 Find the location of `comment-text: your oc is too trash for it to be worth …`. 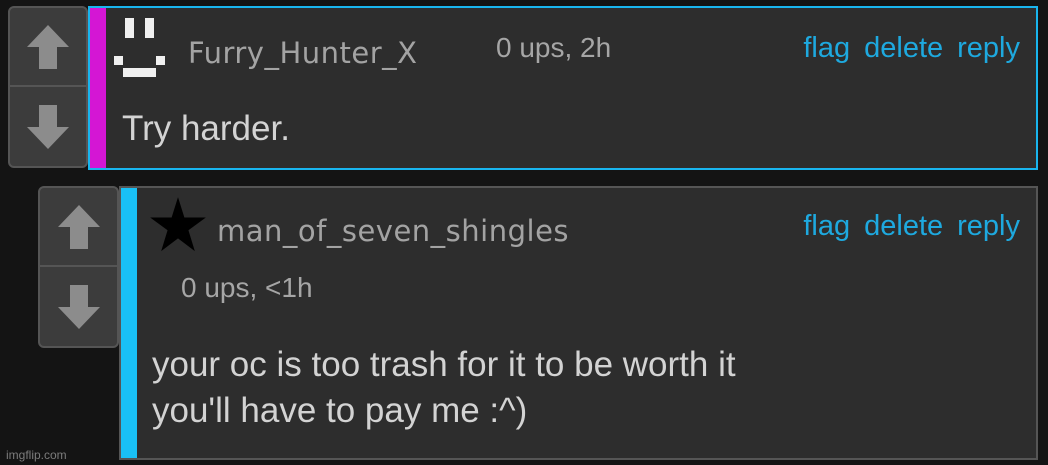

comment-text: your oc is too trash for it to be worth … is located at coordinates (444, 388).